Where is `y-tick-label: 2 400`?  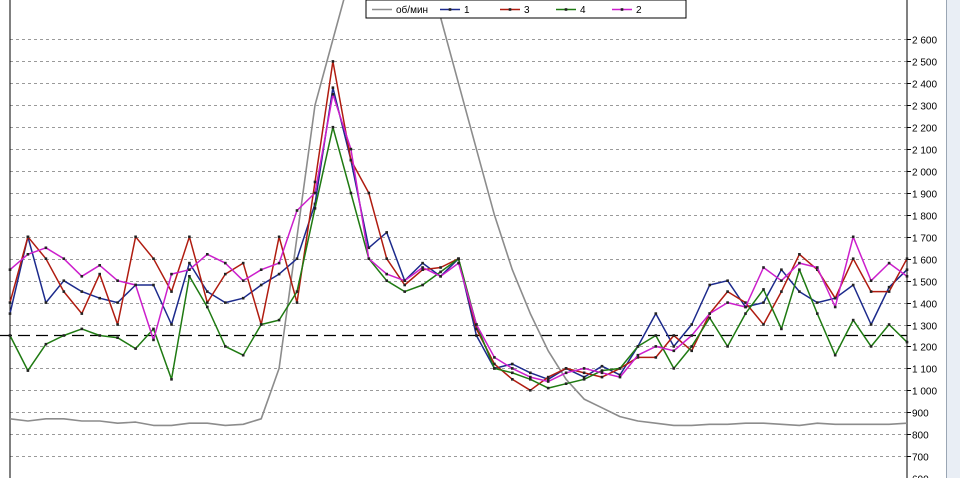
y-tick-label: 2 400 is located at coordinates (924, 85).